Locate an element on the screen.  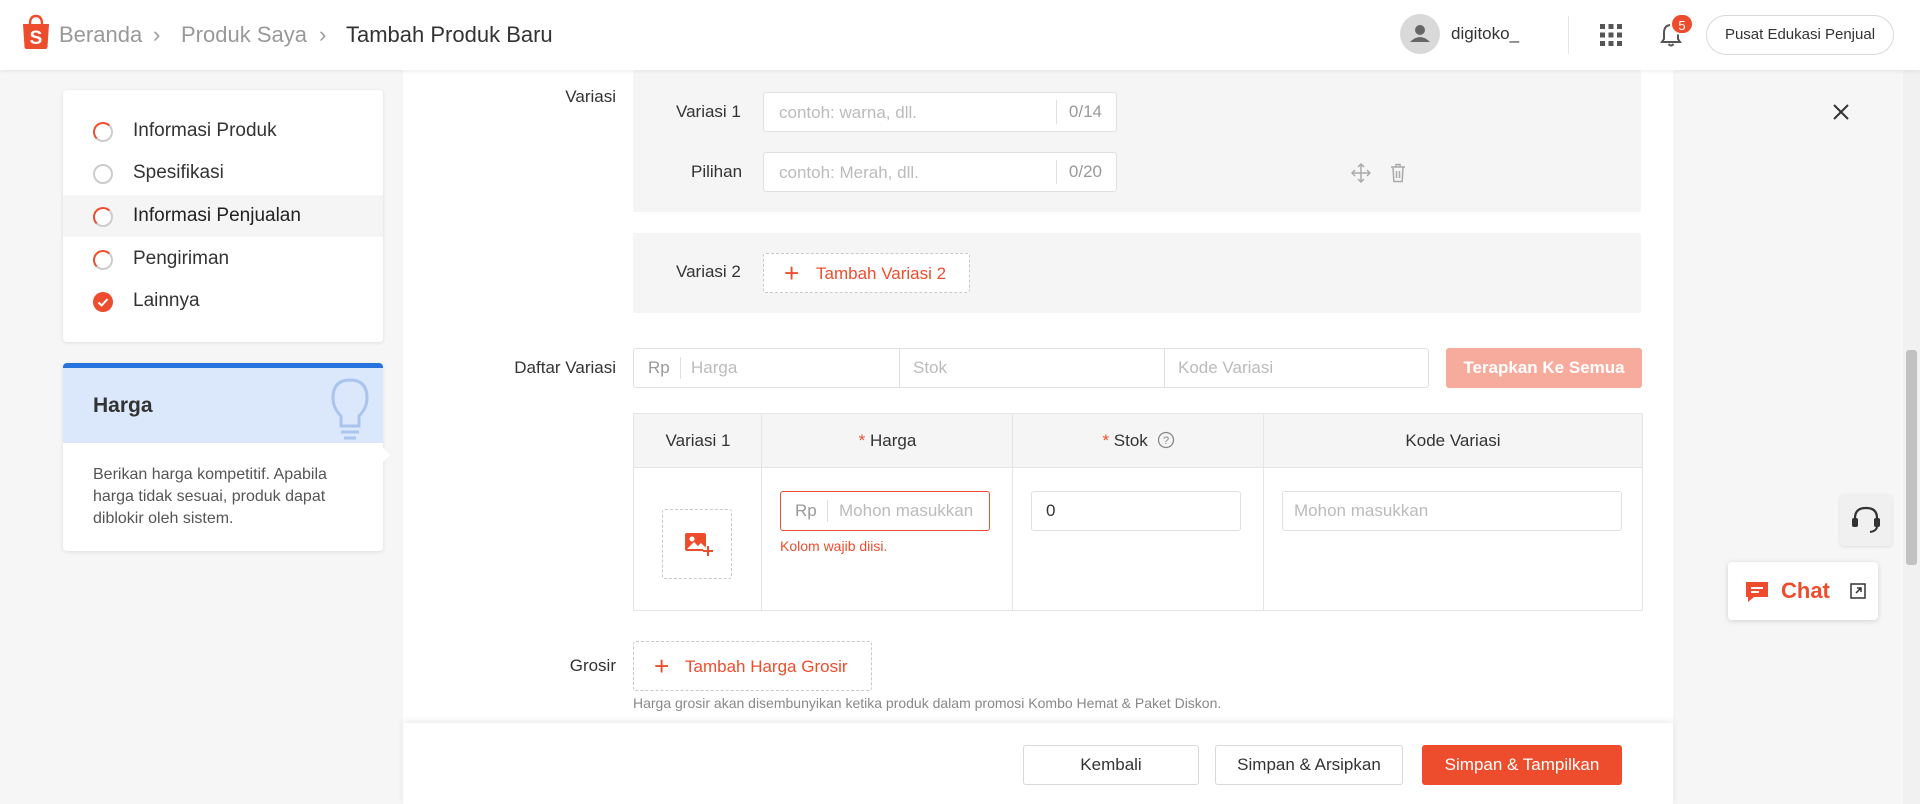
column-header: * Harga is located at coordinates (887, 441).